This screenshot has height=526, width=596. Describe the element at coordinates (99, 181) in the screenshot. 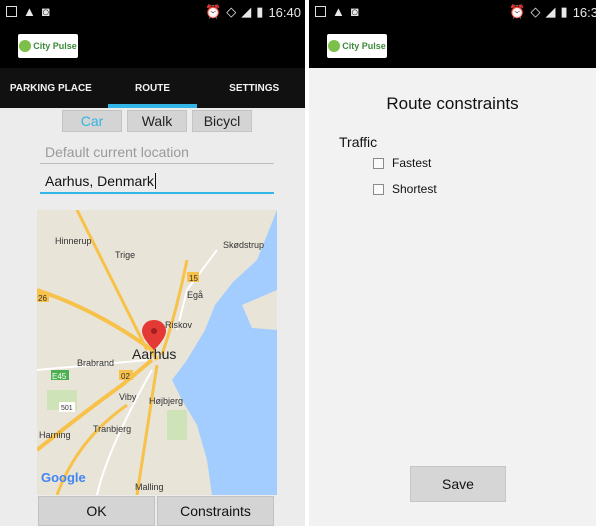

I see `destination-value: Aarhus, Denmark` at that location.